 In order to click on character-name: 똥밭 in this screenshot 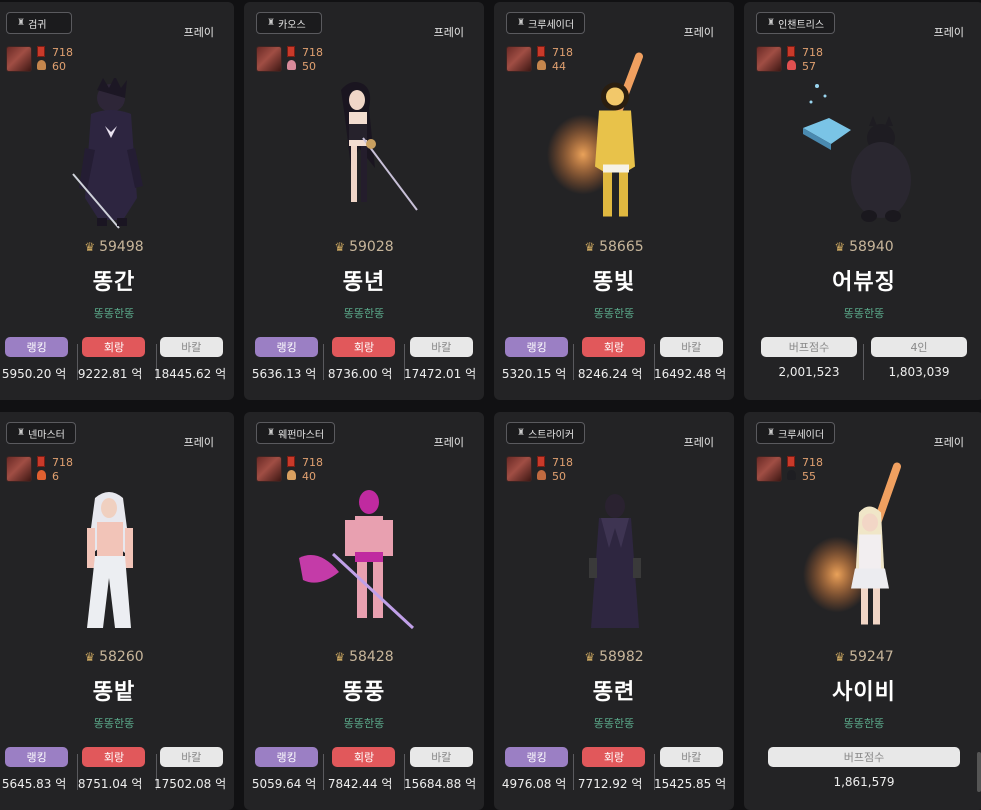, I will do `click(117, 690)`.